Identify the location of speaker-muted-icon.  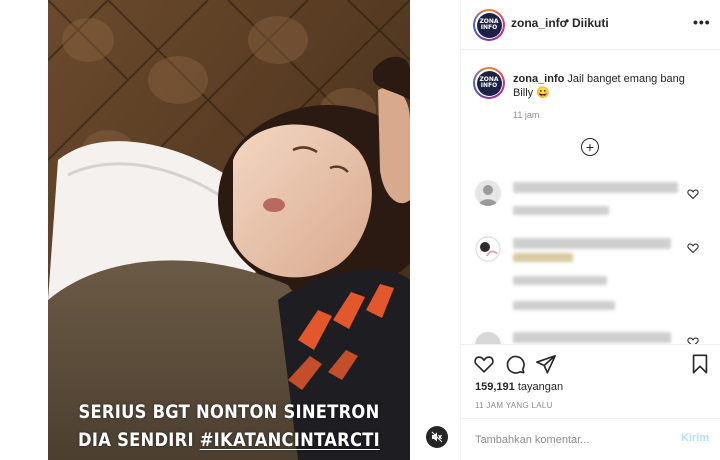
(437, 437).